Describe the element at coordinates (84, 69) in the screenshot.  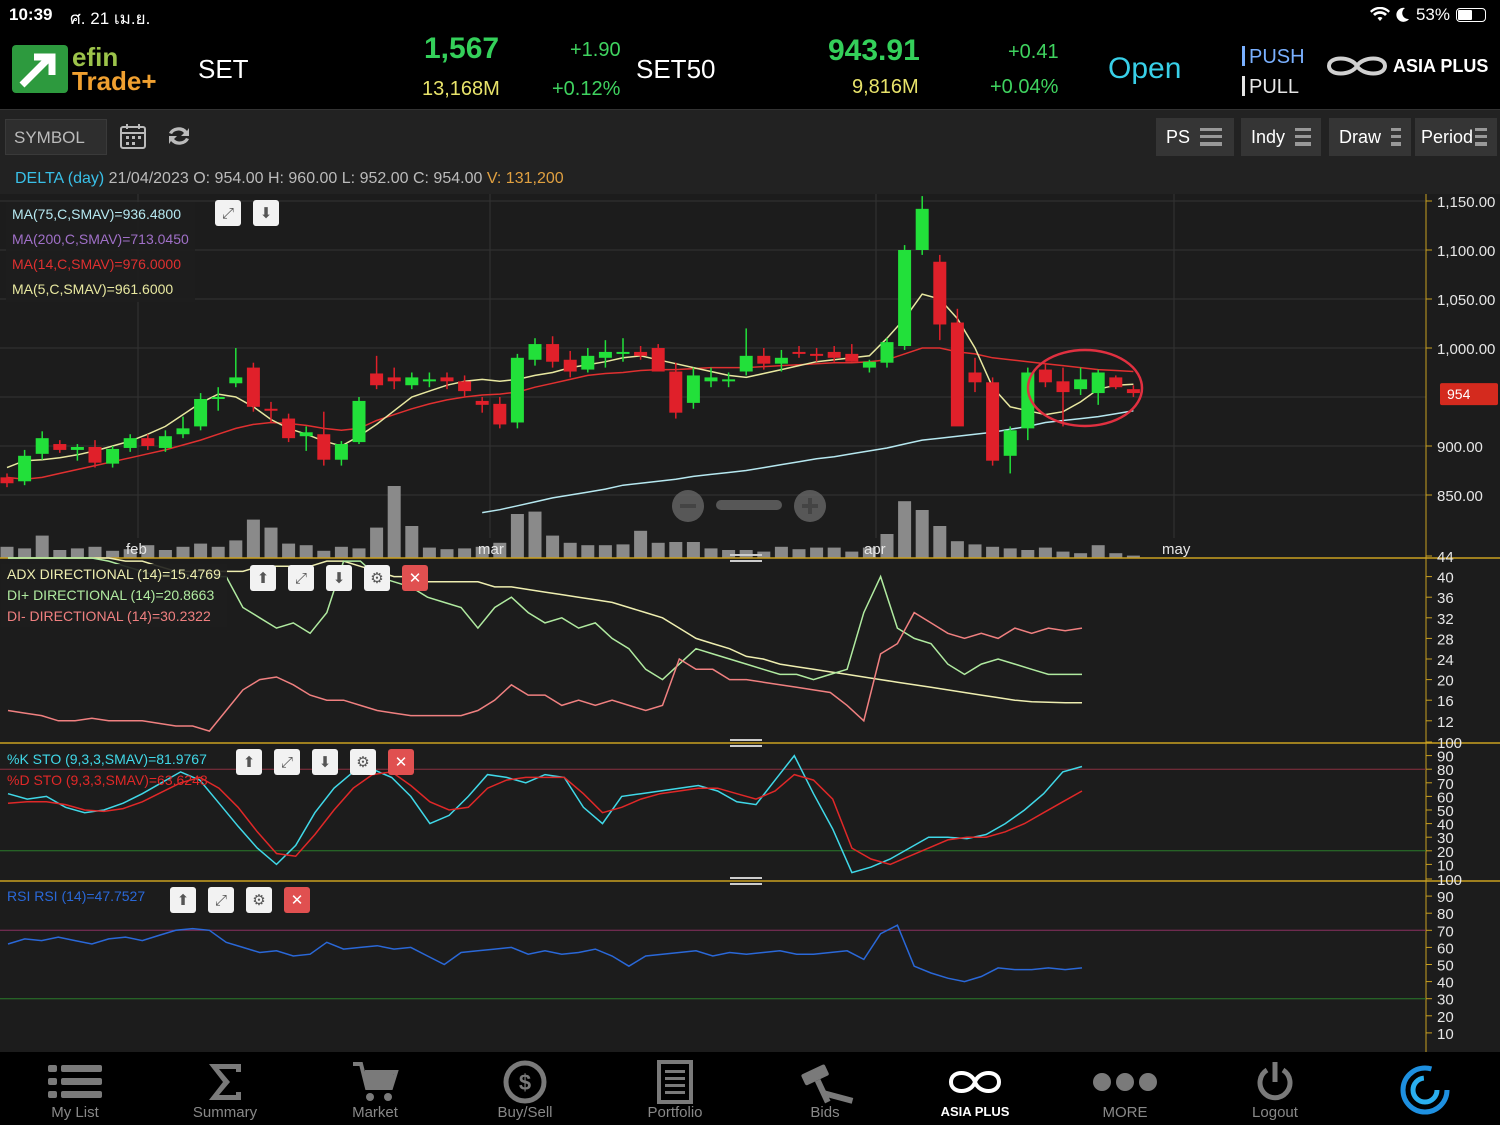
I see `efin-trade-logo: efin Trade+` at that location.